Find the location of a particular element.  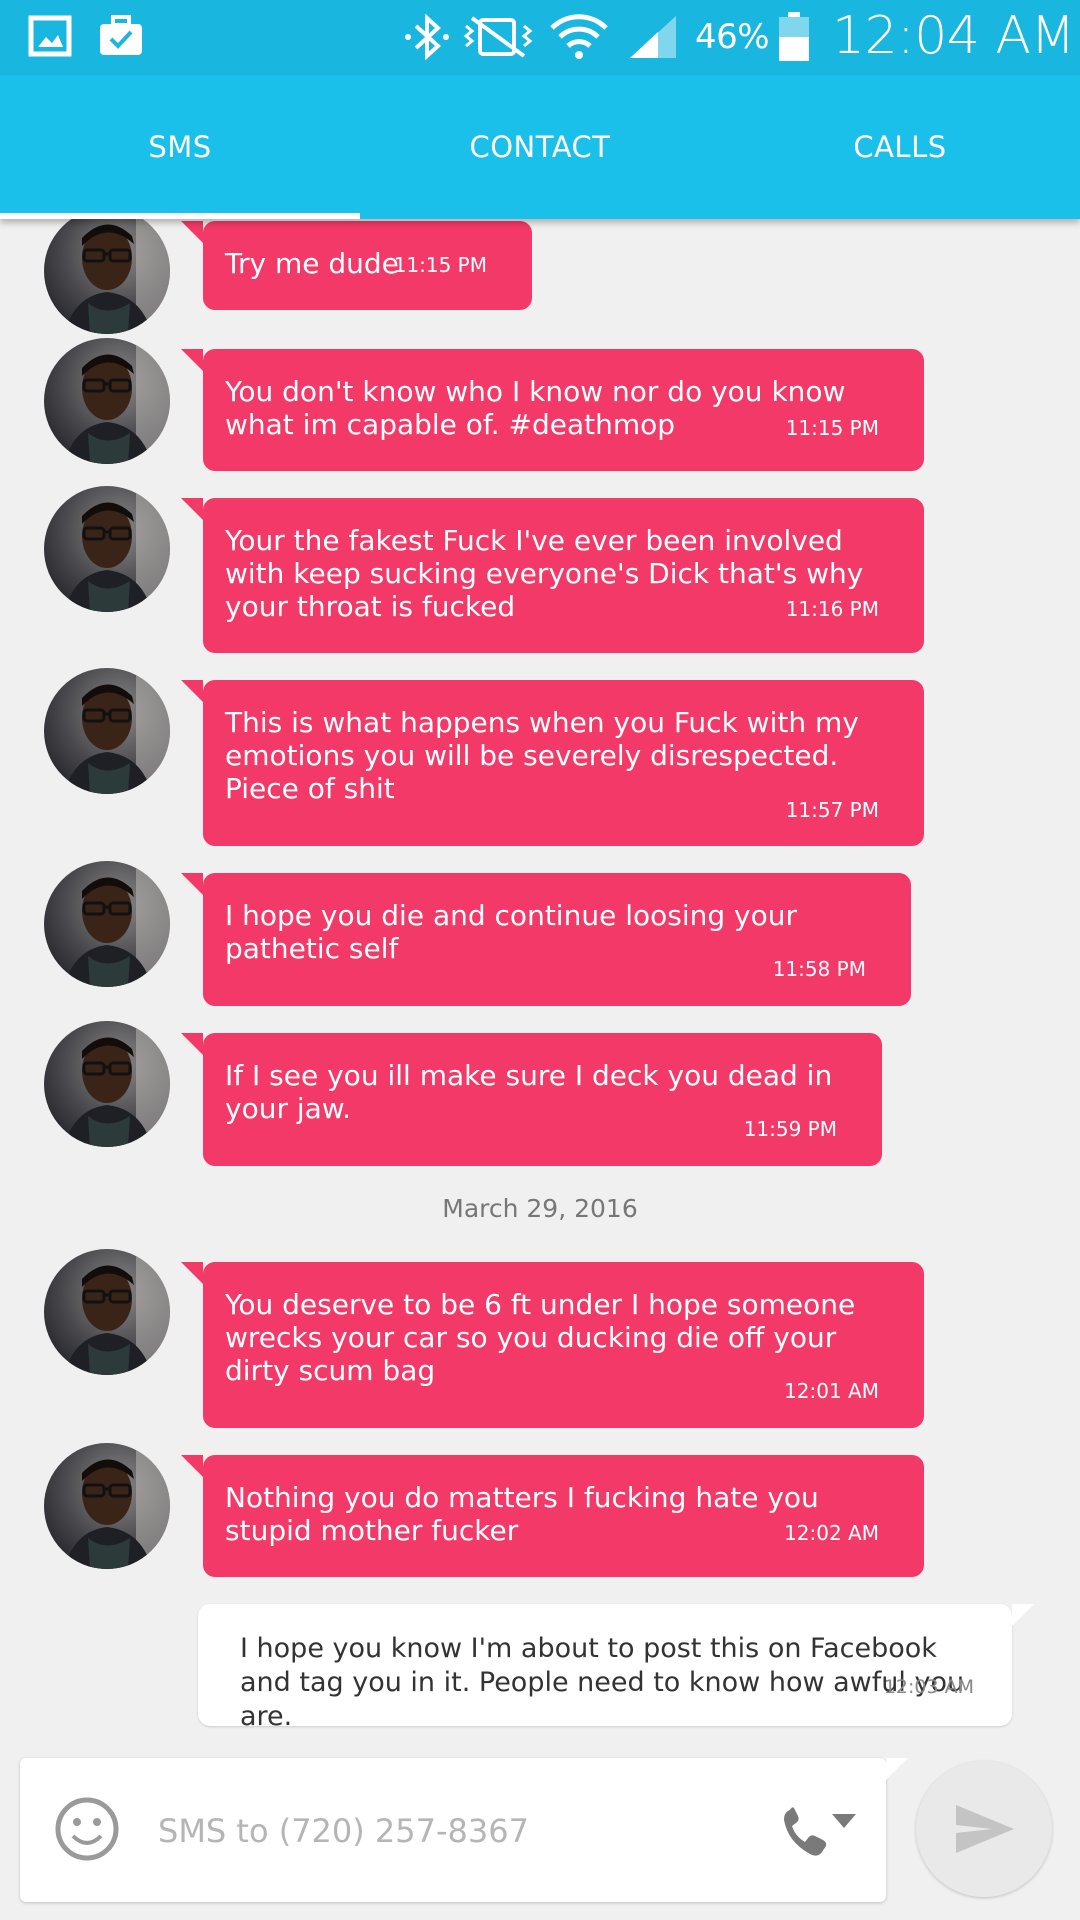

tab-label: SMS is located at coordinates (180, 147).